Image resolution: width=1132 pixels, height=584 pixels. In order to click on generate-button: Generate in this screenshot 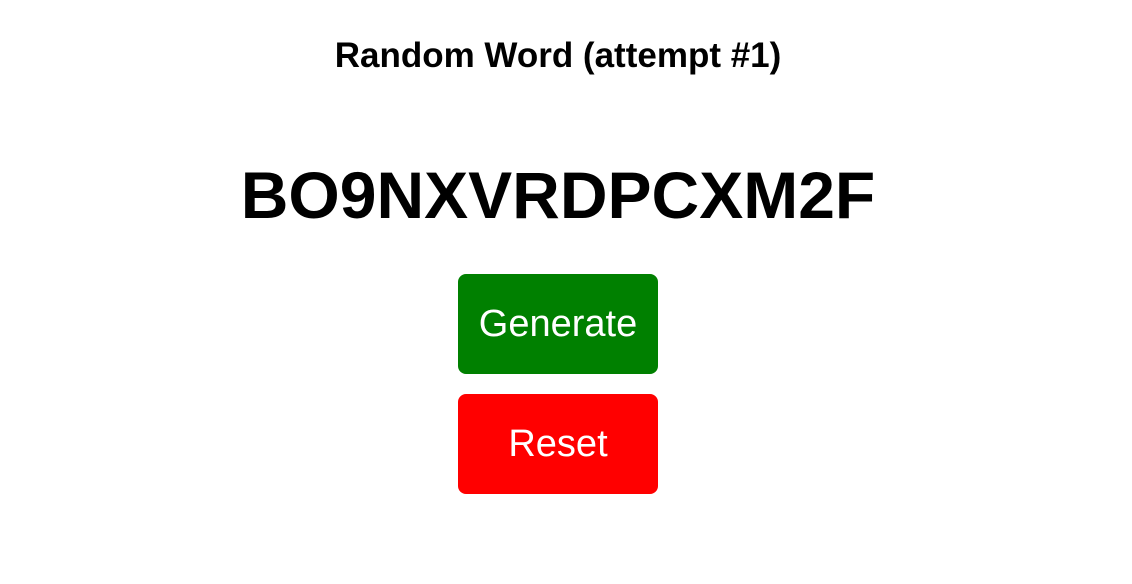, I will do `click(558, 324)`.